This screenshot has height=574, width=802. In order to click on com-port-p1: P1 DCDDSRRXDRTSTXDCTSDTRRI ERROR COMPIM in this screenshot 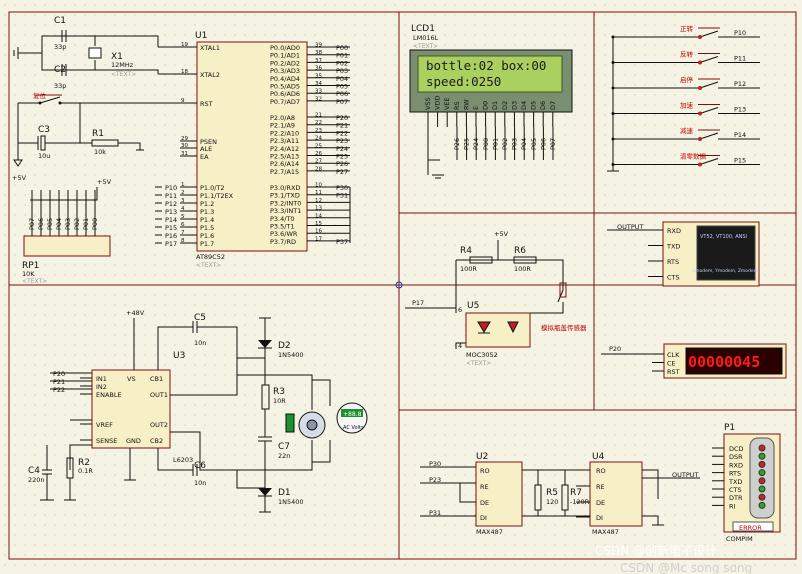, I will do `click(746, 483)`.